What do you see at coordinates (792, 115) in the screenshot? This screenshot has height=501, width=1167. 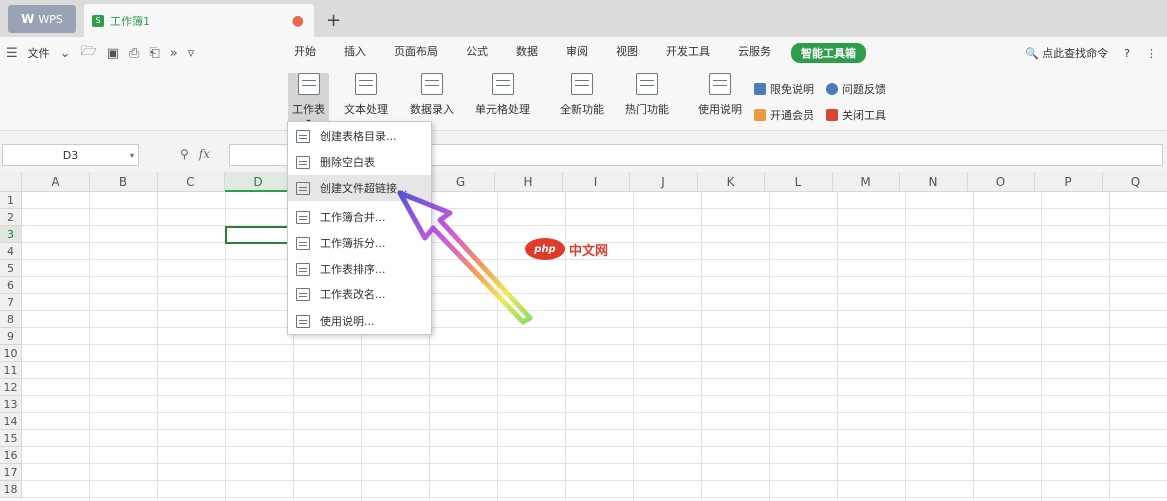 I see `vip-label: 开通会员` at bounding box center [792, 115].